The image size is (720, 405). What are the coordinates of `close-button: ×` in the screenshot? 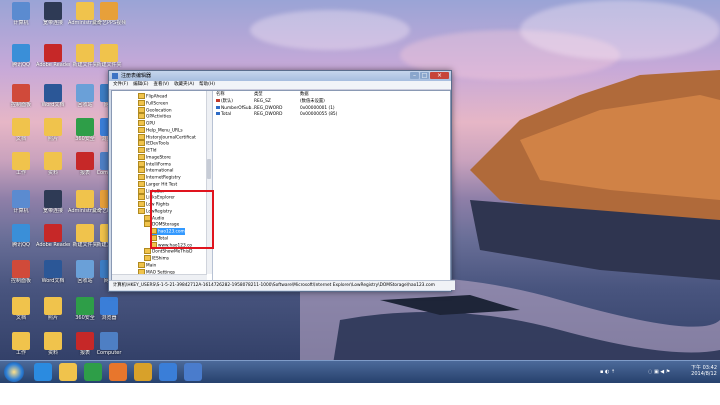 It's located at (439, 75).